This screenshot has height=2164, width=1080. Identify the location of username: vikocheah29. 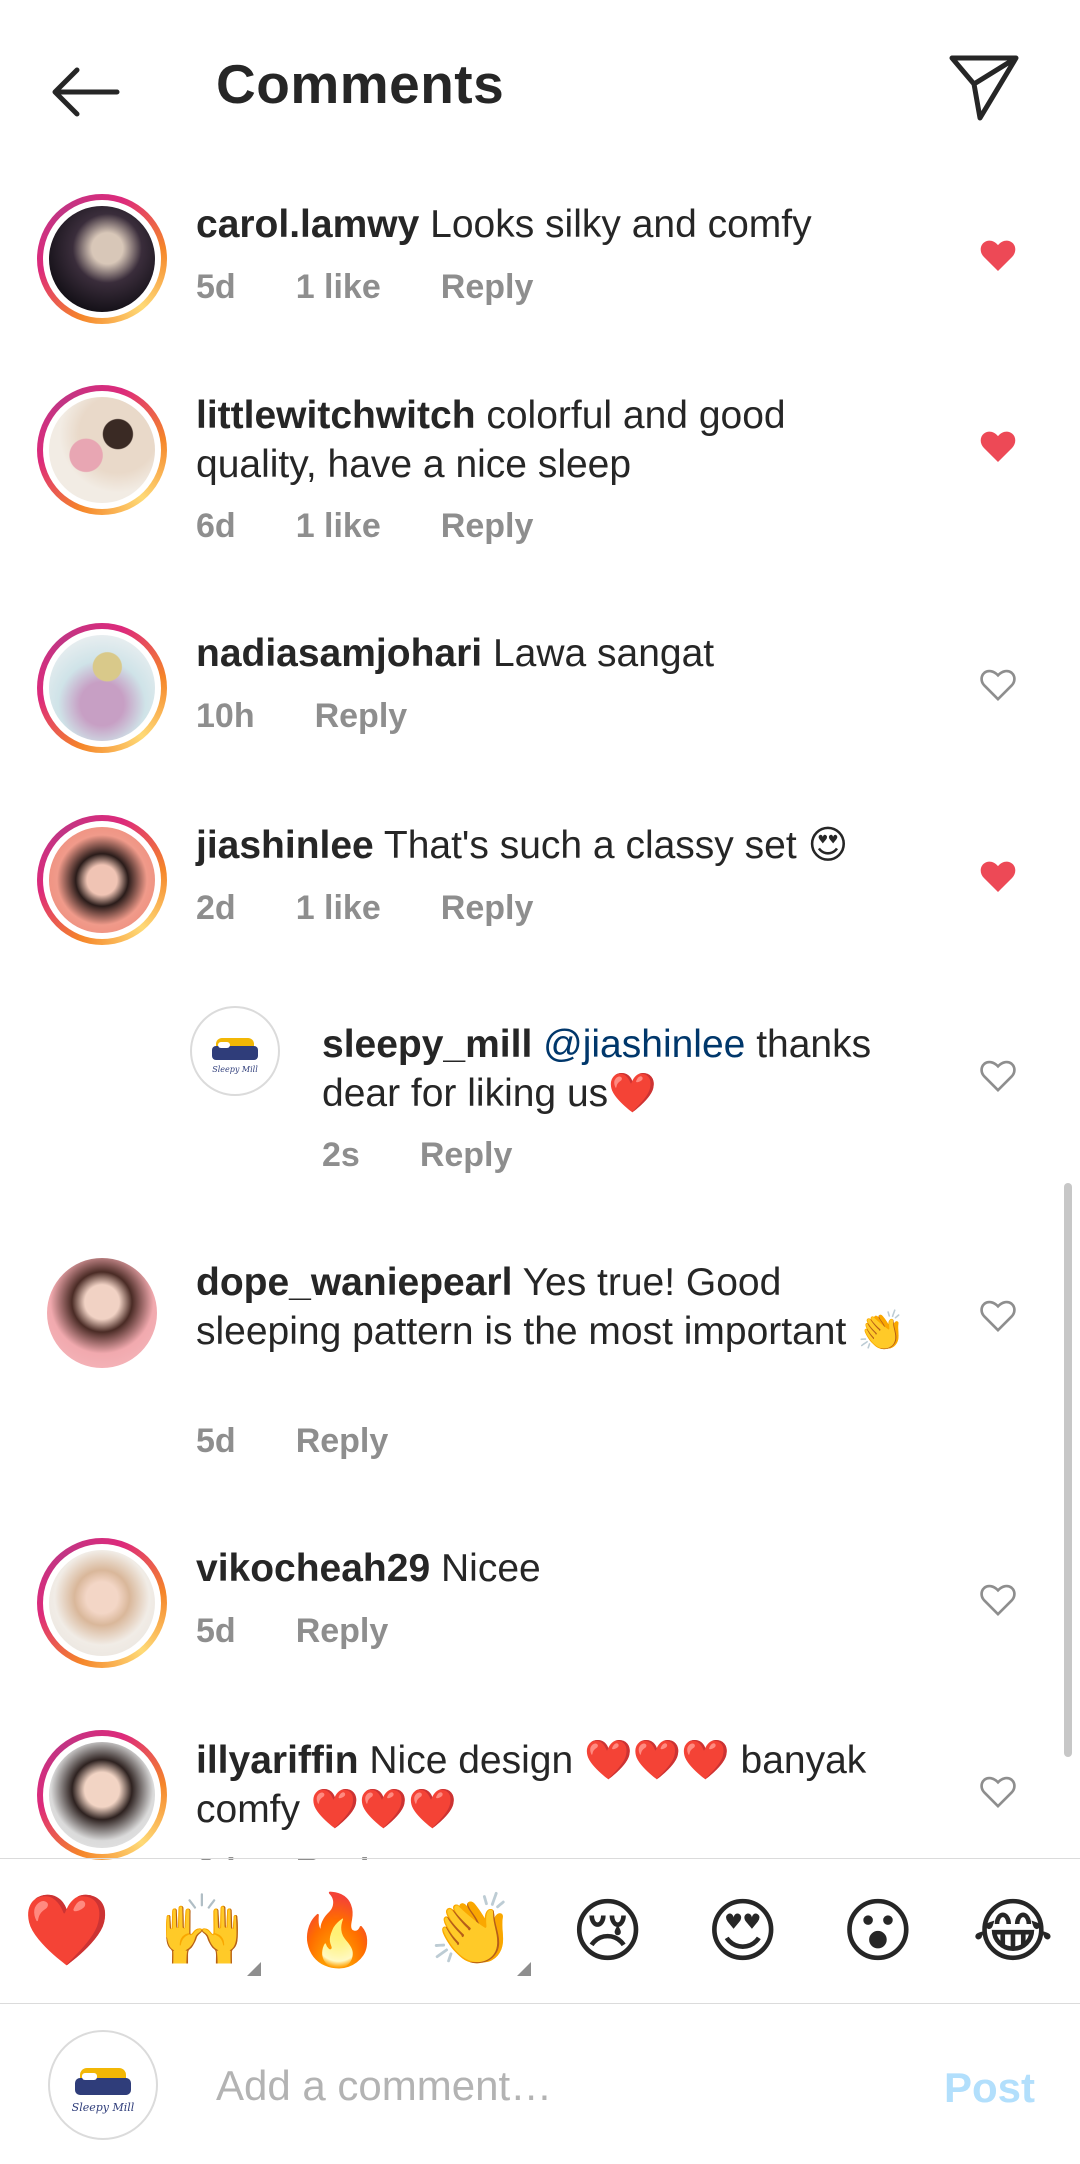
(313, 1568).